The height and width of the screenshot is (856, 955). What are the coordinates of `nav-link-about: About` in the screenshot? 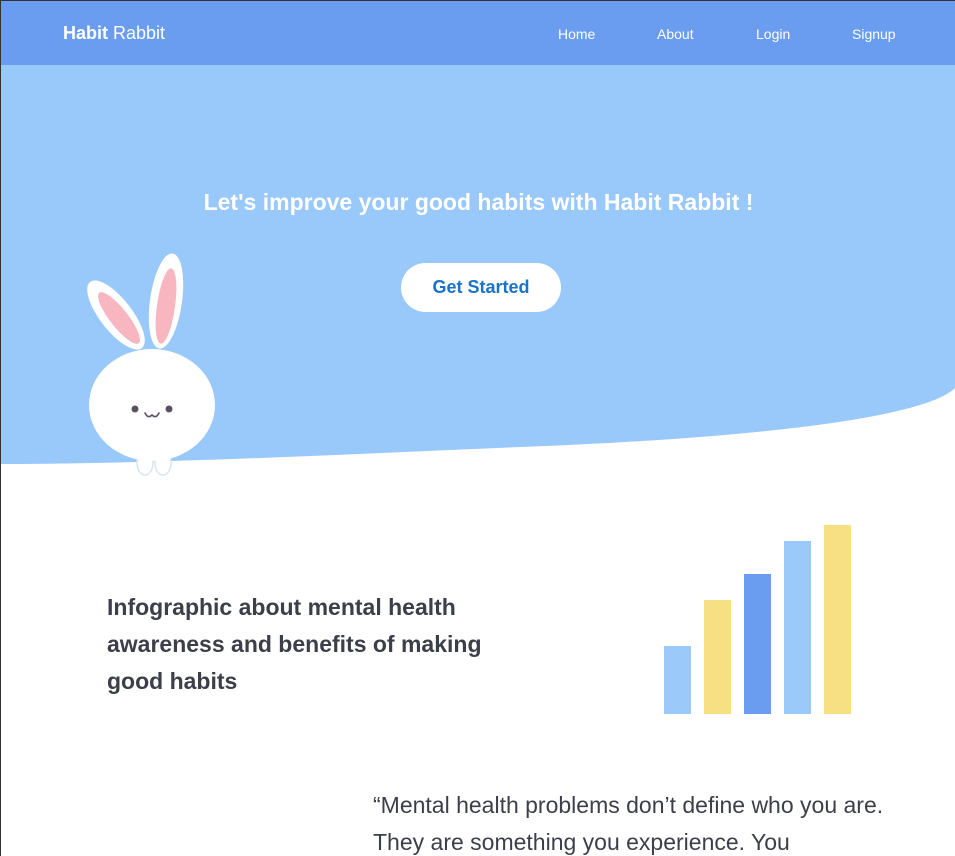 It's located at (675, 34).